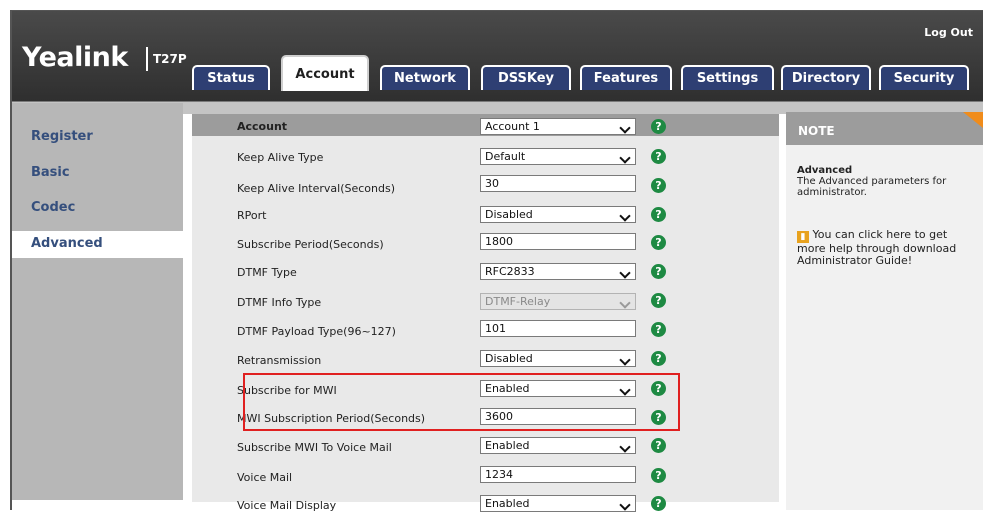 The width and height of the screenshot is (983, 512). Describe the element at coordinates (316, 331) in the screenshot. I see `dtmf-payload-type-label: DTMF Payload Type(96~127)` at that location.